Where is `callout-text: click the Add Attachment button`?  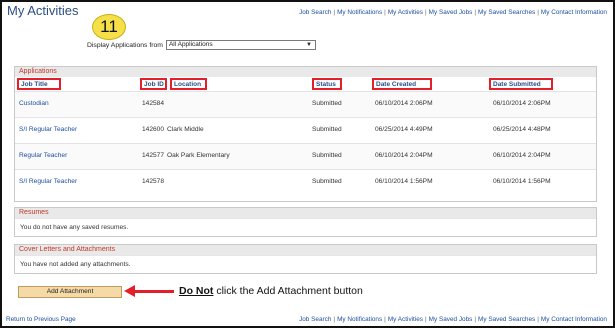 callout-text: click the Add Attachment button is located at coordinates (288, 291).